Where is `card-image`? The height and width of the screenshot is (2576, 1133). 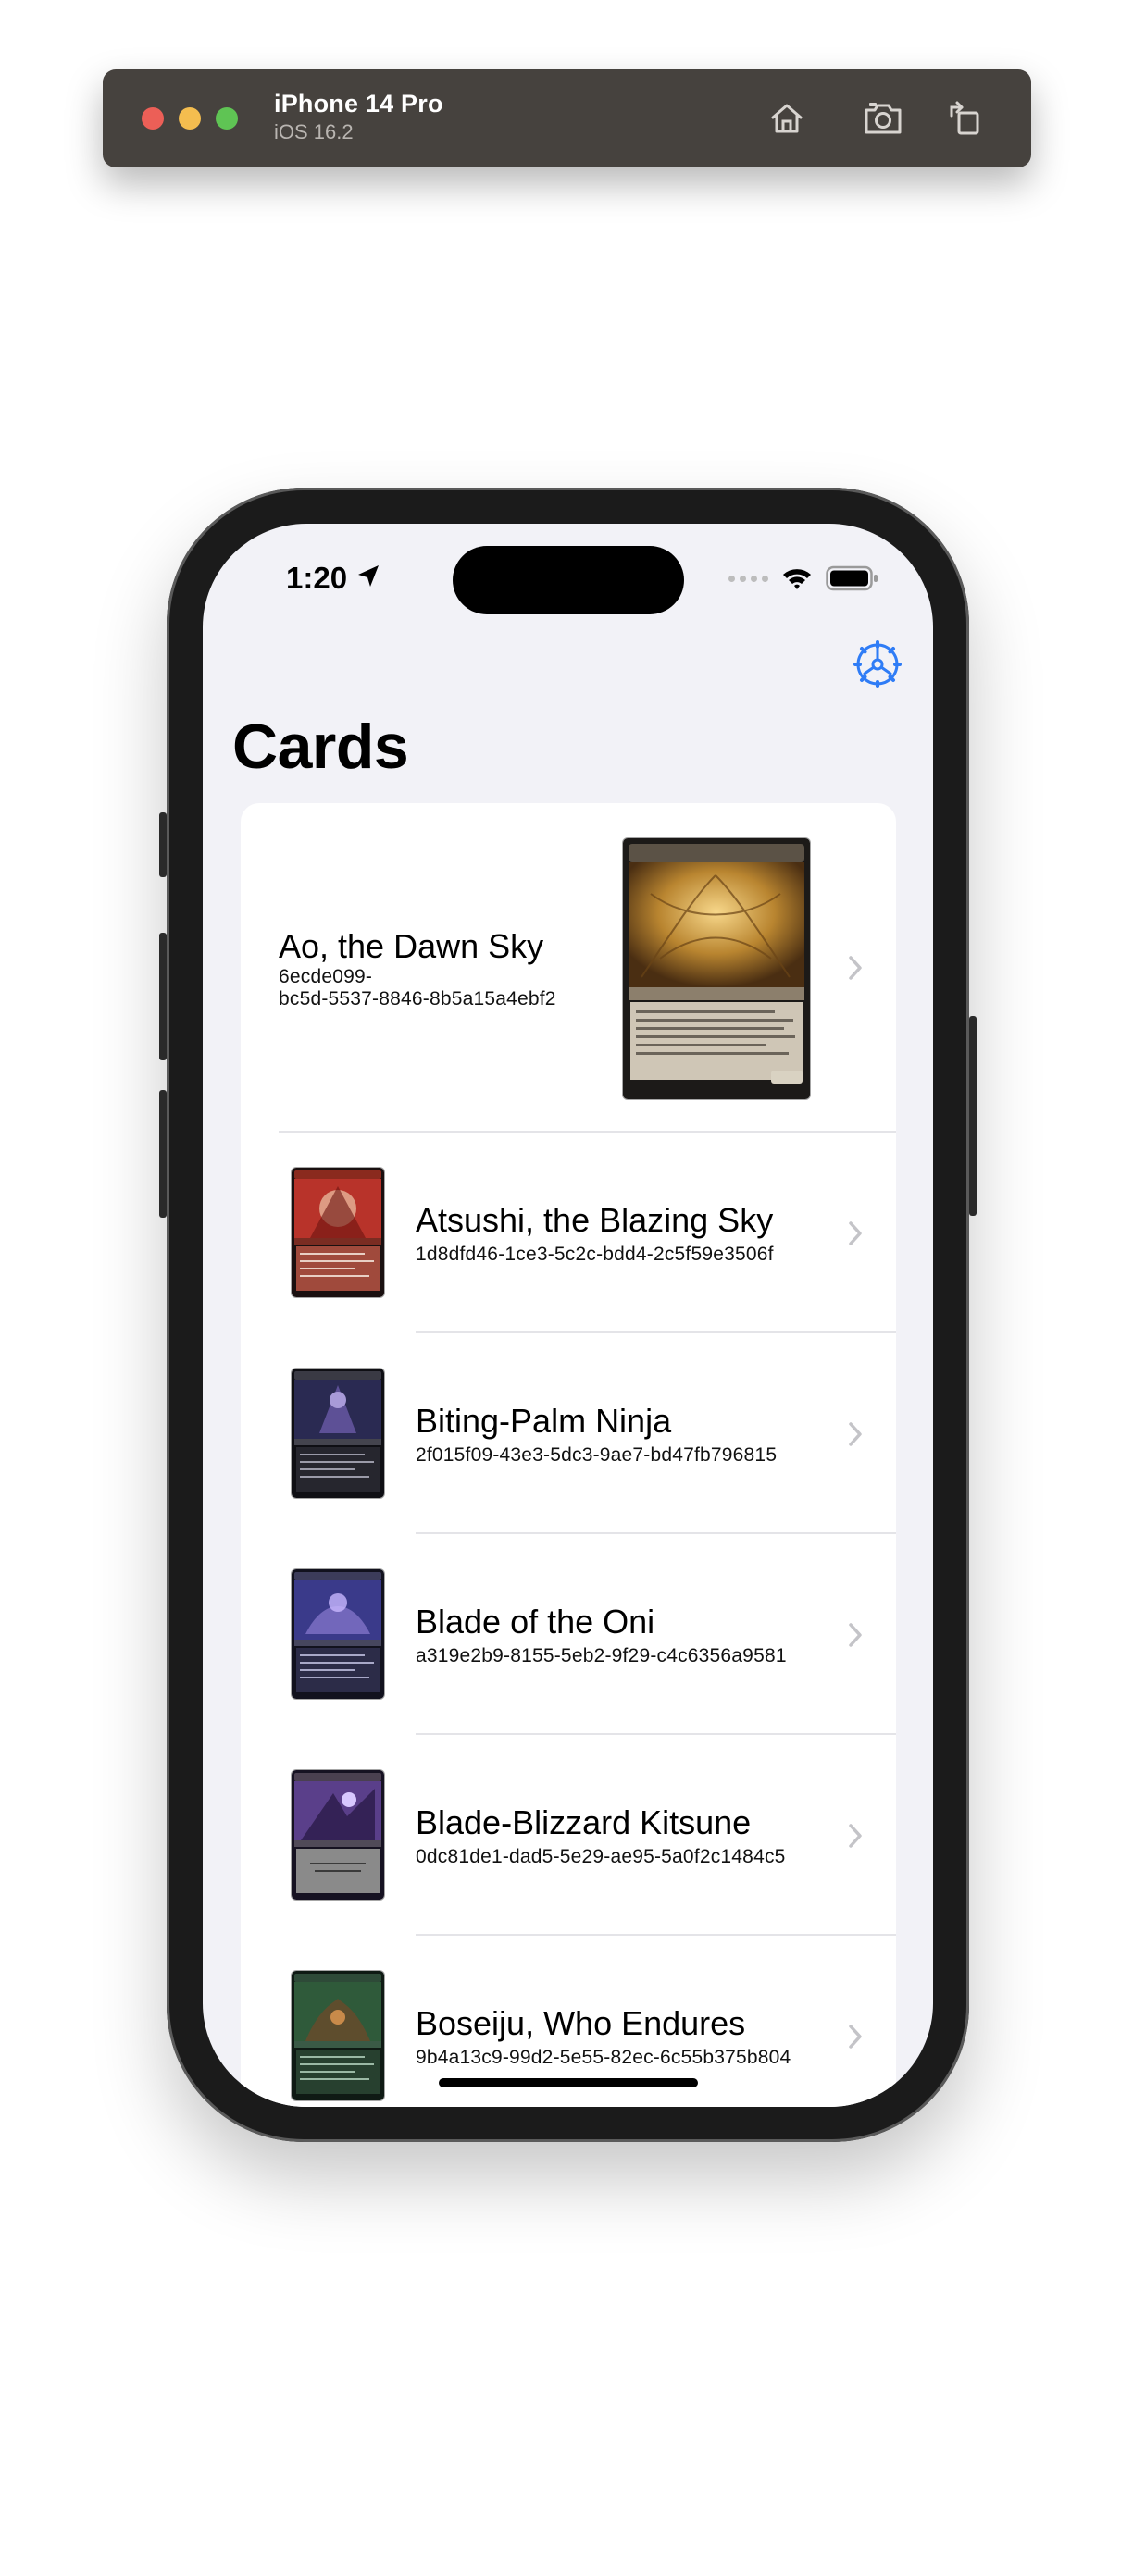
card-image is located at coordinates (717, 969).